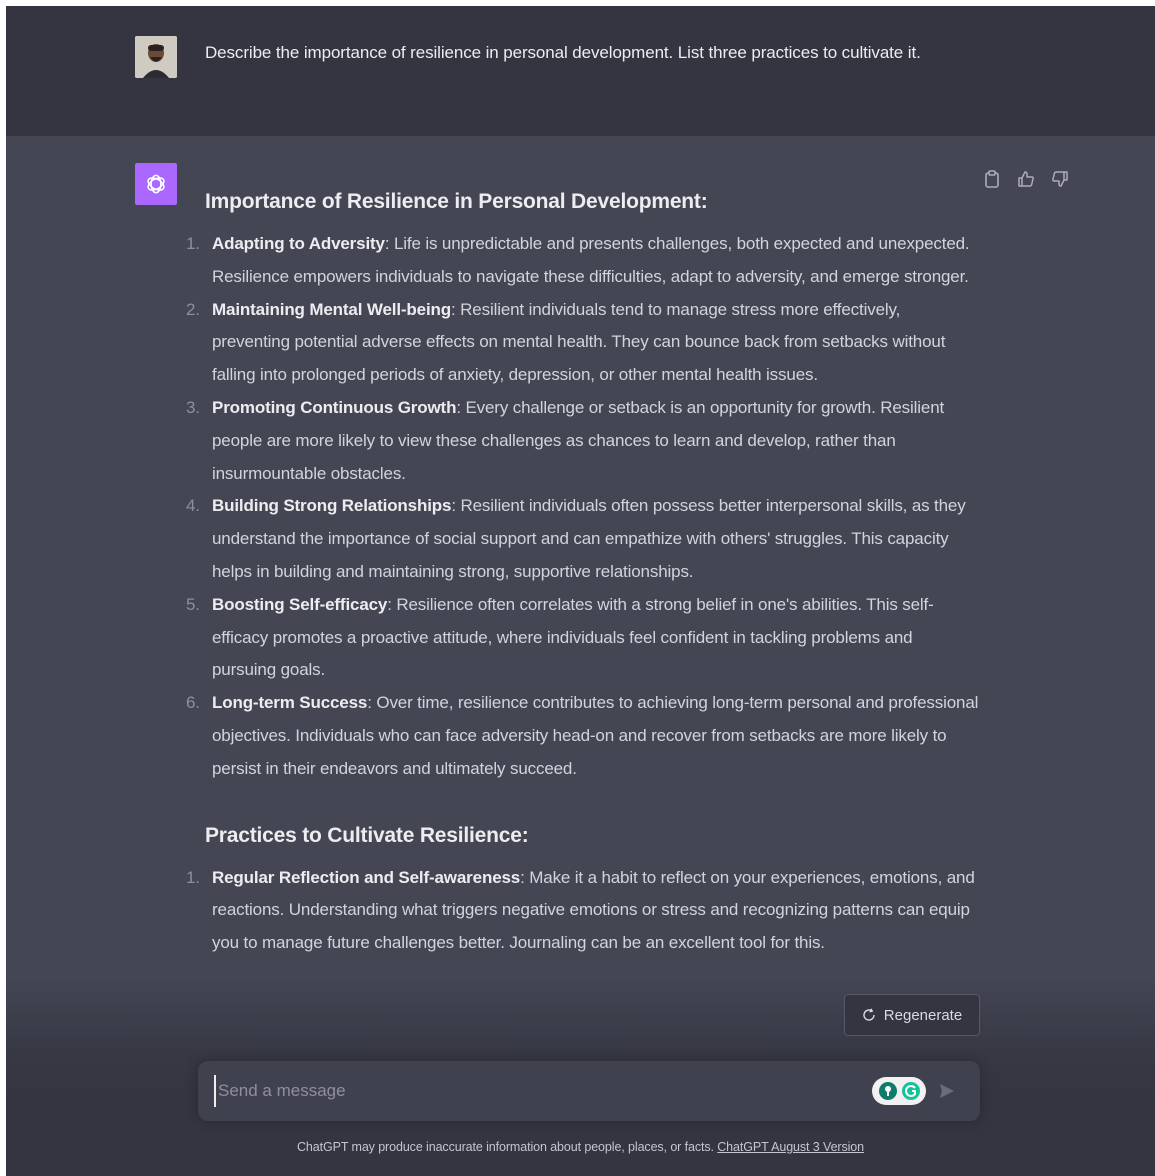 This screenshot has height=1176, width=1155. I want to click on list-number: 4., so click(193, 506).